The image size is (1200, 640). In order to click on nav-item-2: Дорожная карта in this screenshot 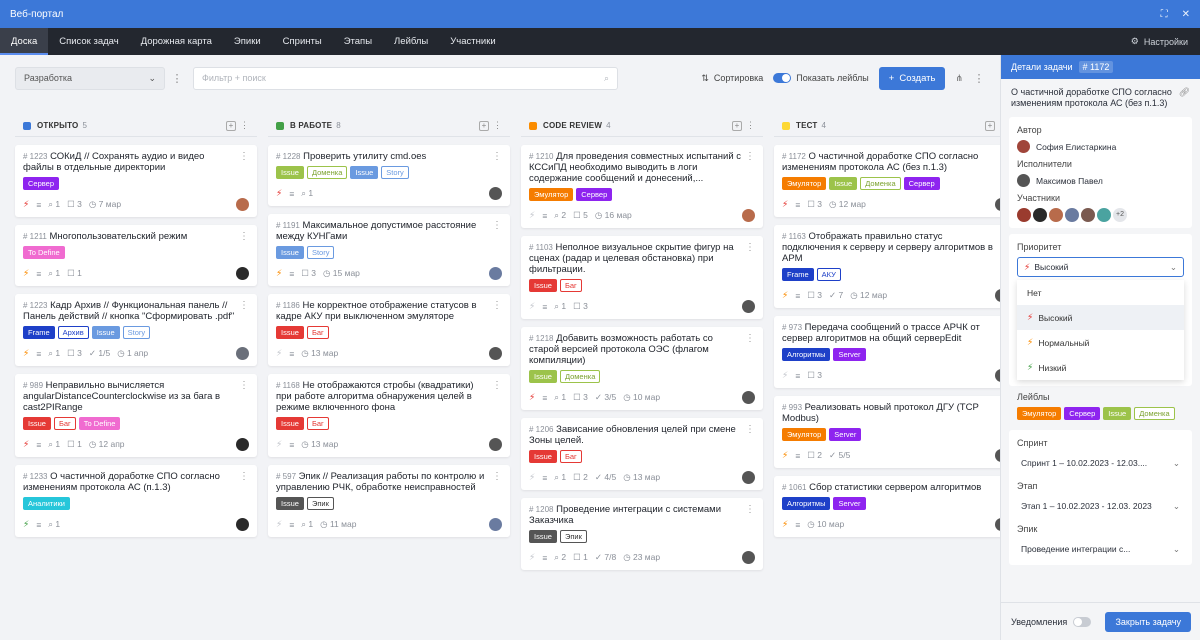, I will do `click(176, 41)`.